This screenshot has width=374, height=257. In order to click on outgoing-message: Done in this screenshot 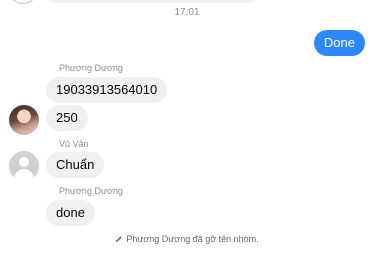, I will do `click(339, 43)`.